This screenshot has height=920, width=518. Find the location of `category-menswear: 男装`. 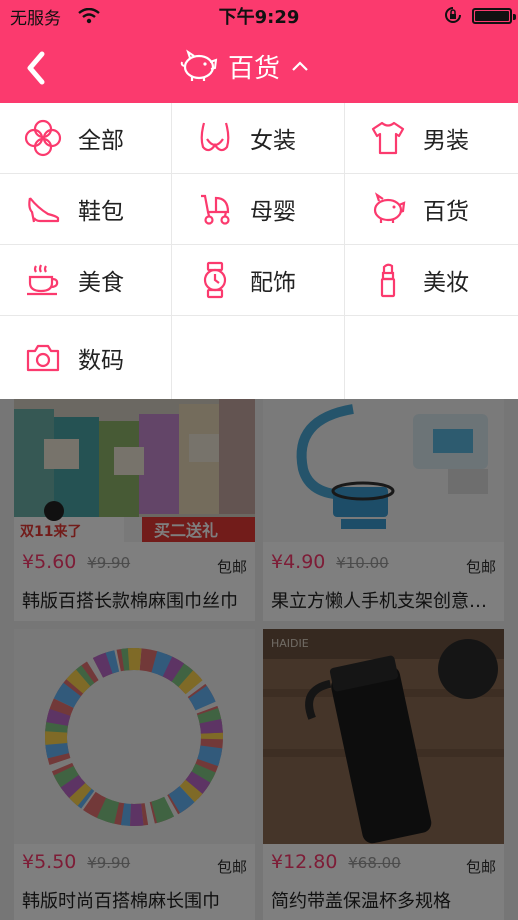

category-menswear: 男装 is located at coordinates (431, 138).